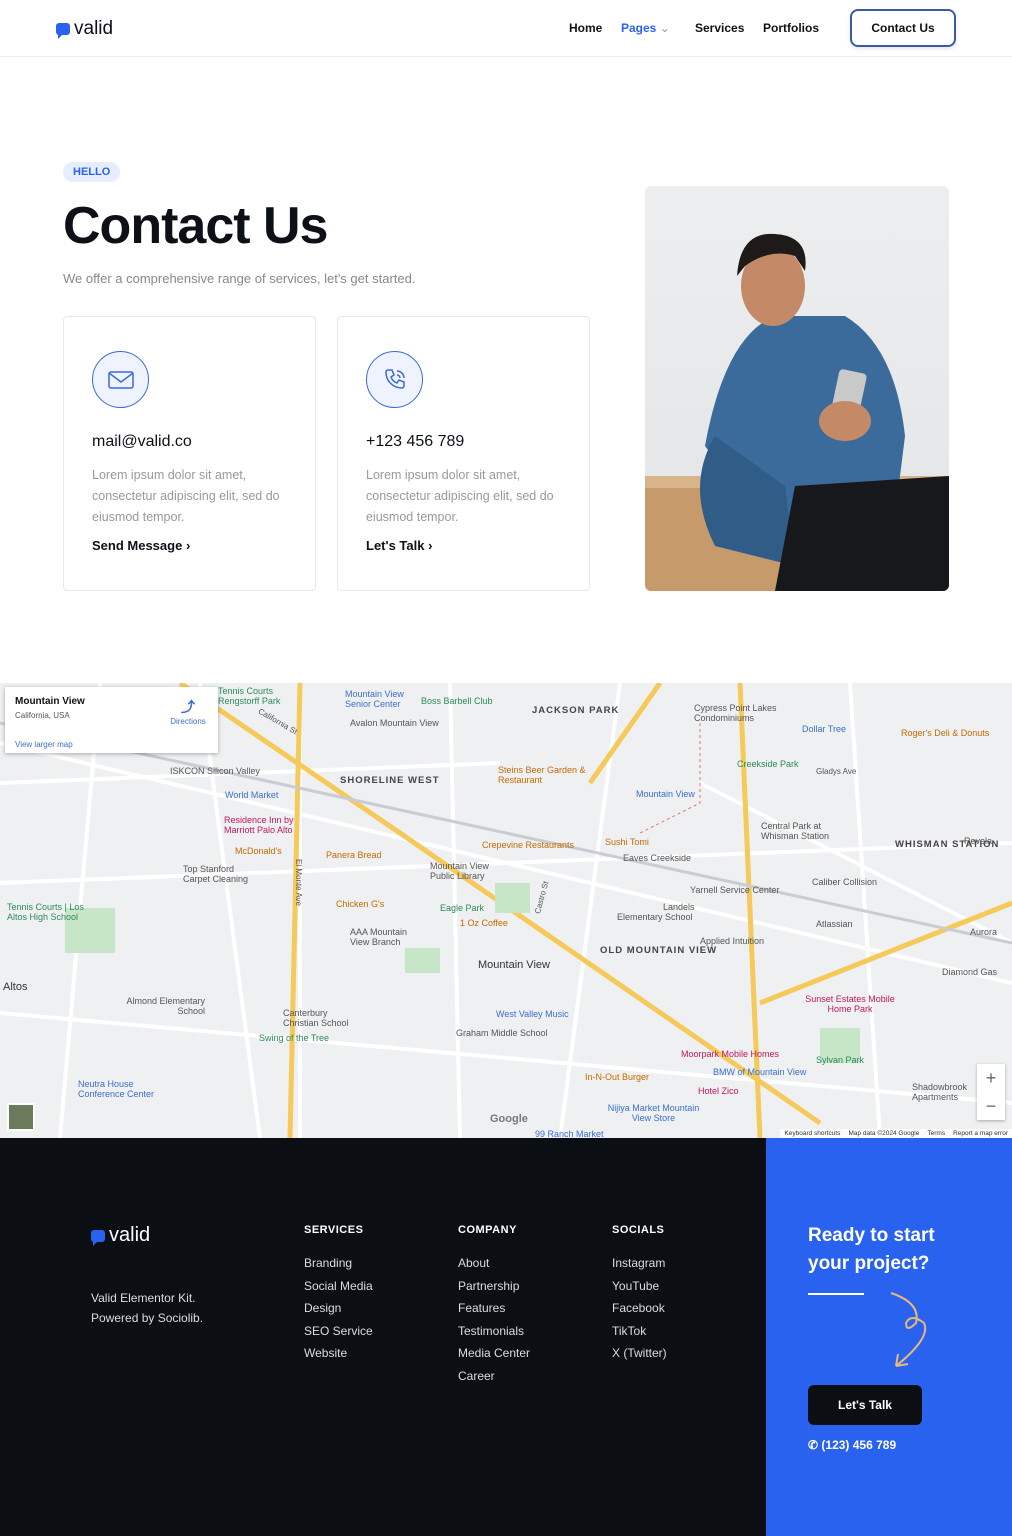 The height and width of the screenshot is (1536, 1012). What do you see at coordinates (719, 28) in the screenshot?
I see `nav-services: Services` at bounding box center [719, 28].